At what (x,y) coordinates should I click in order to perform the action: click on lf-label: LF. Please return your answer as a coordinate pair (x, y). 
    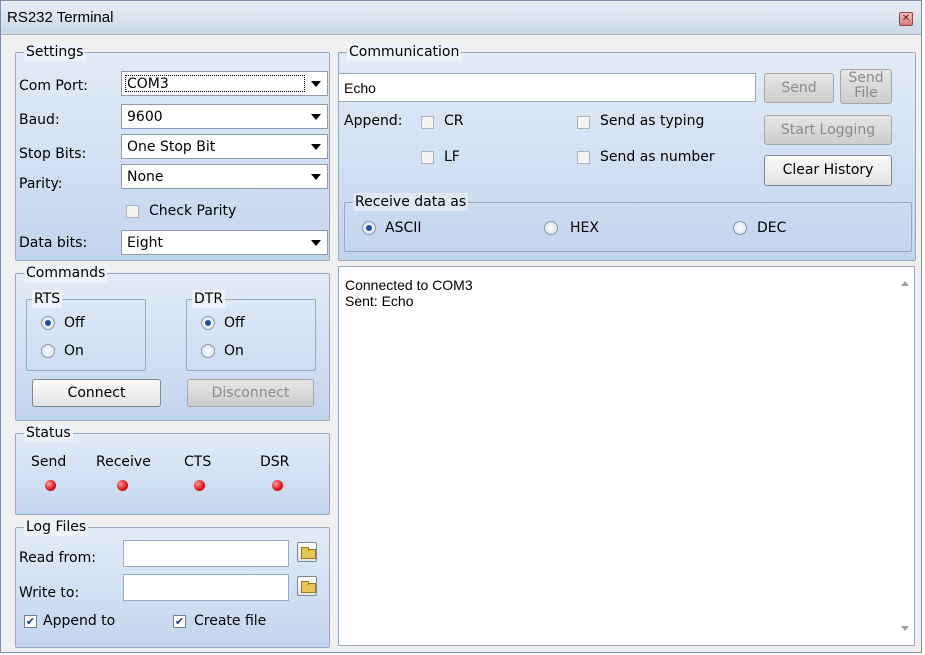
    Looking at the image, I should click on (452, 157).